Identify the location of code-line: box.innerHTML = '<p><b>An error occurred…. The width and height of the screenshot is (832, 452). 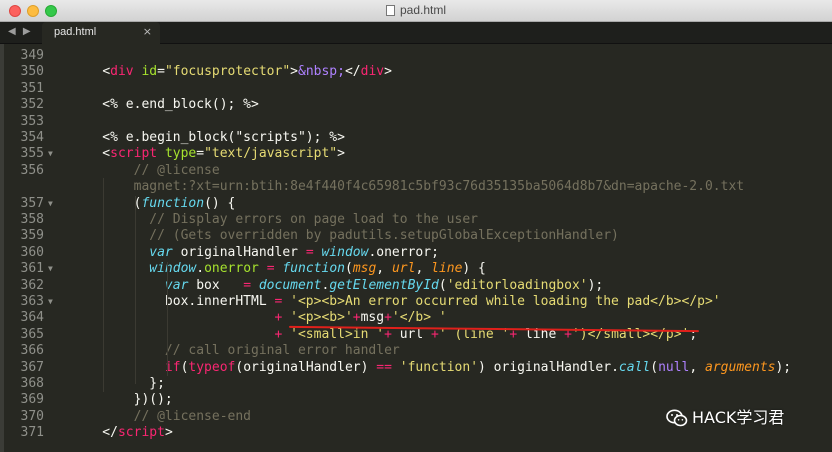
(396, 302).